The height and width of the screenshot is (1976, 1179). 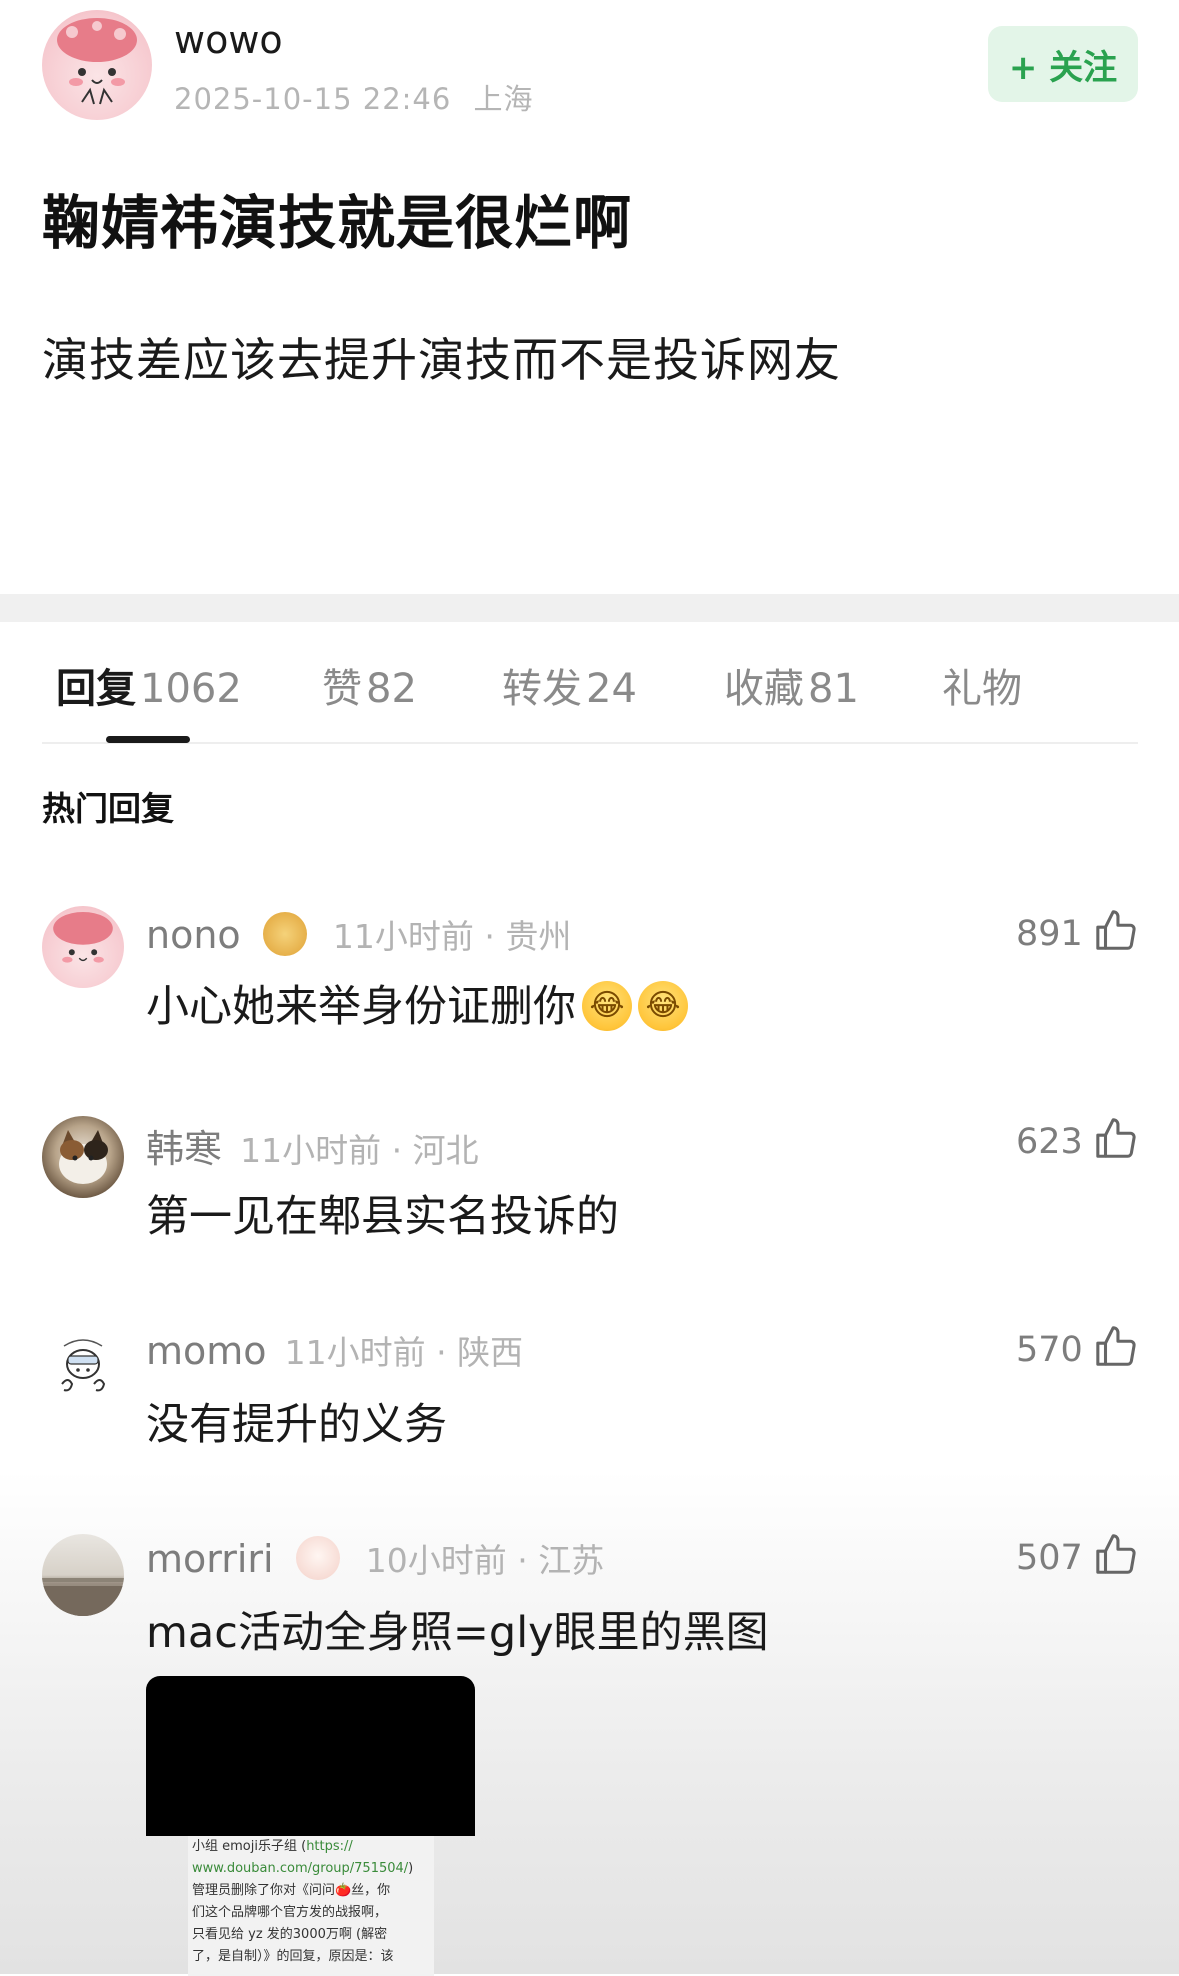 I want to click on author-name: wowo, so click(x=228, y=40).